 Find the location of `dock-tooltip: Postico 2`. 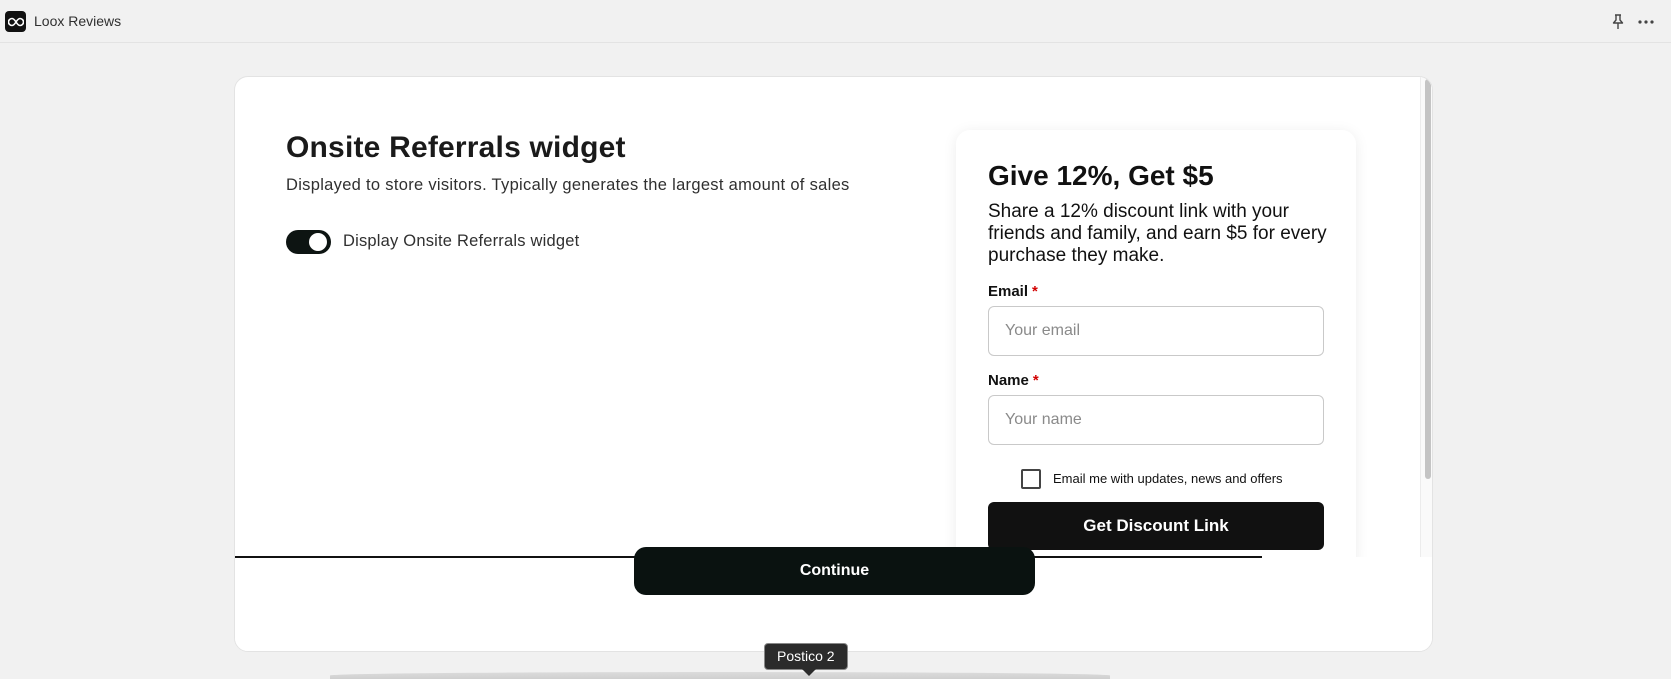

dock-tooltip: Postico 2 is located at coordinates (806, 656).